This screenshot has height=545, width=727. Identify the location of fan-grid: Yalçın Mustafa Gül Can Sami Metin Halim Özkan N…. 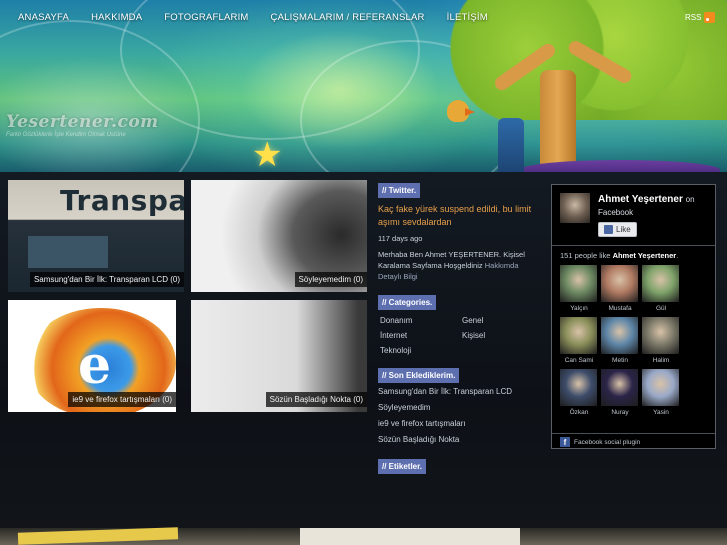
(620, 342).